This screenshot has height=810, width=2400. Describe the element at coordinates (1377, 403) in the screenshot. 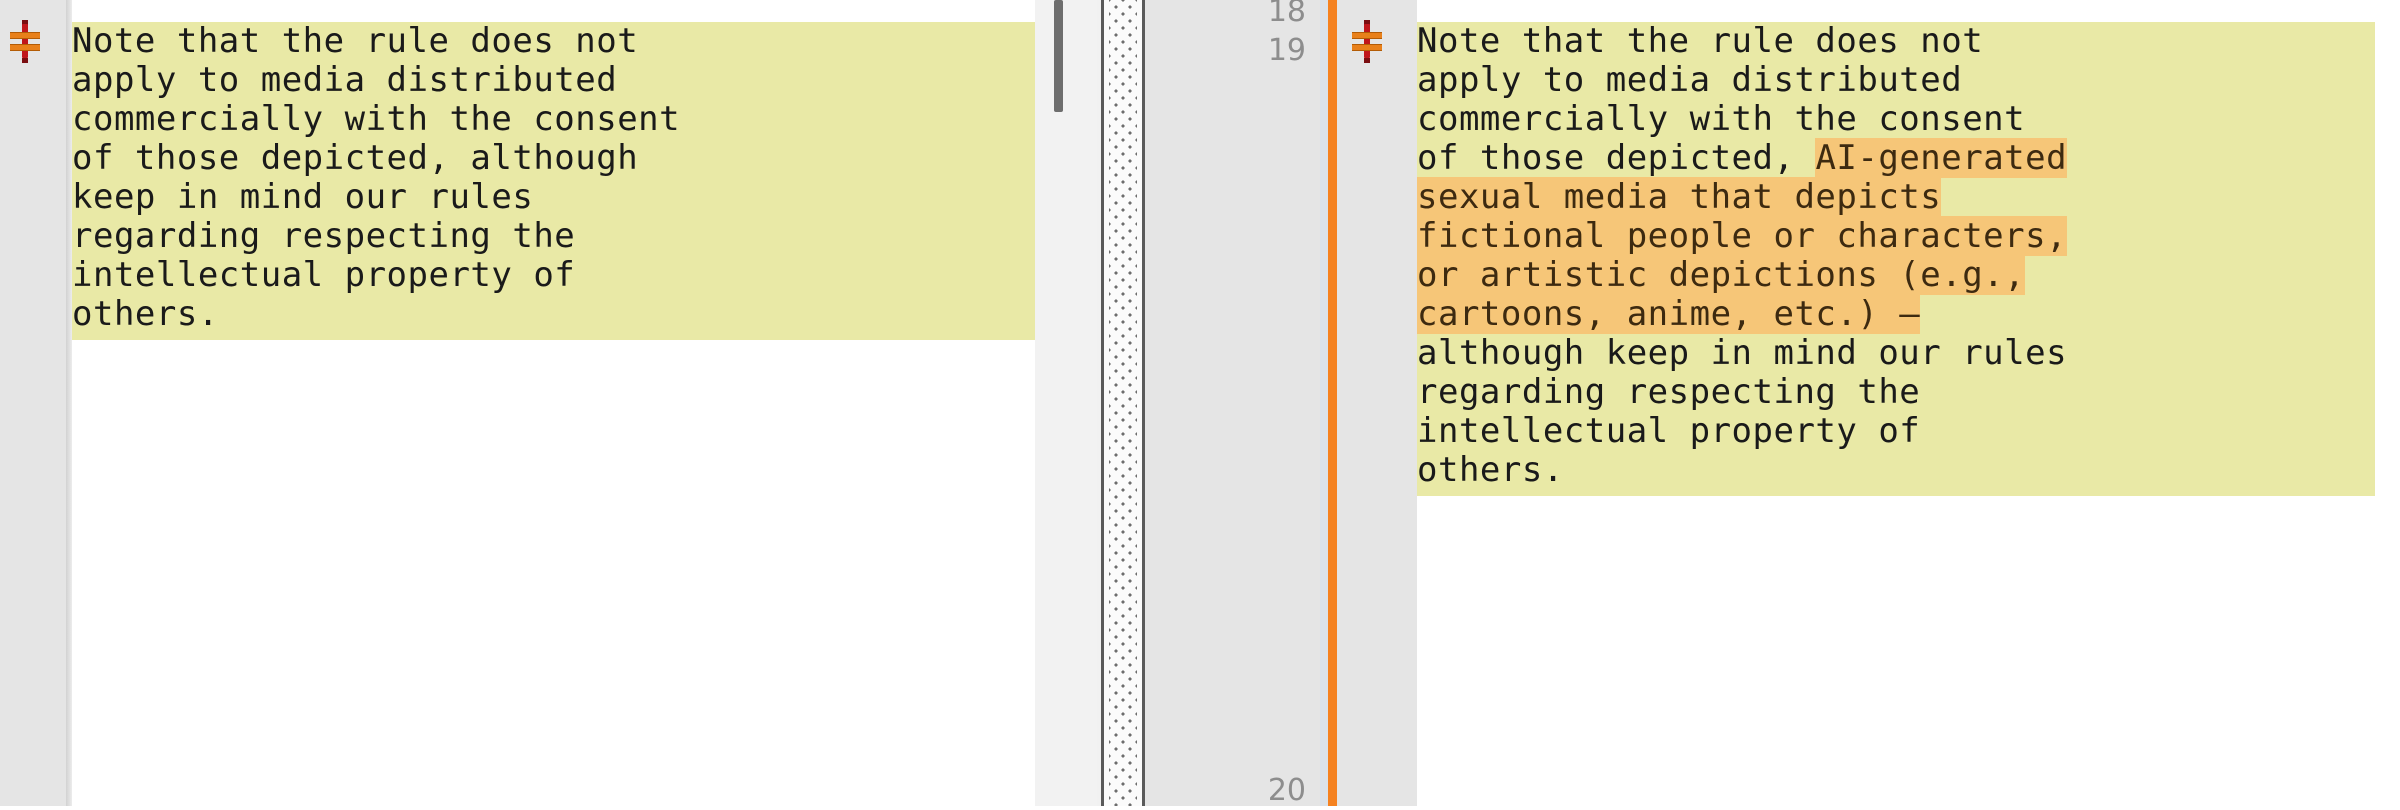

I see `right-change-gutter` at that location.